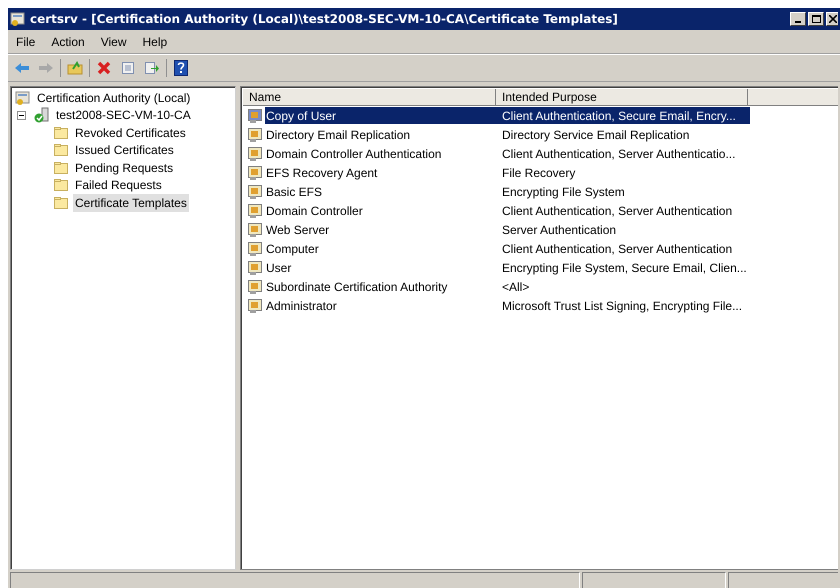  Describe the element at coordinates (113, 42) in the screenshot. I see `menu-item: View` at that location.